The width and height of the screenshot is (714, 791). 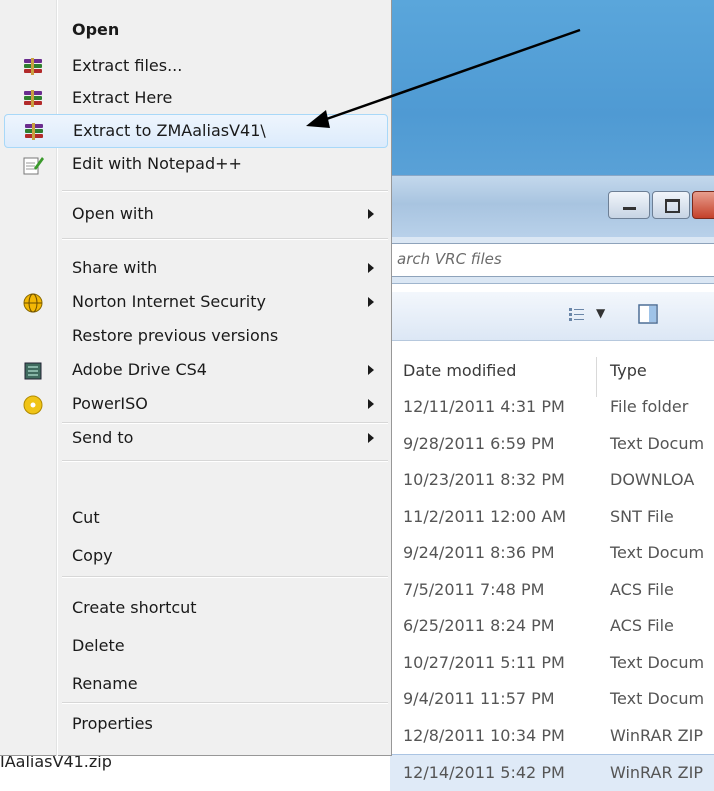 I want to click on menu-item-rename: Rename, so click(x=196, y=685).